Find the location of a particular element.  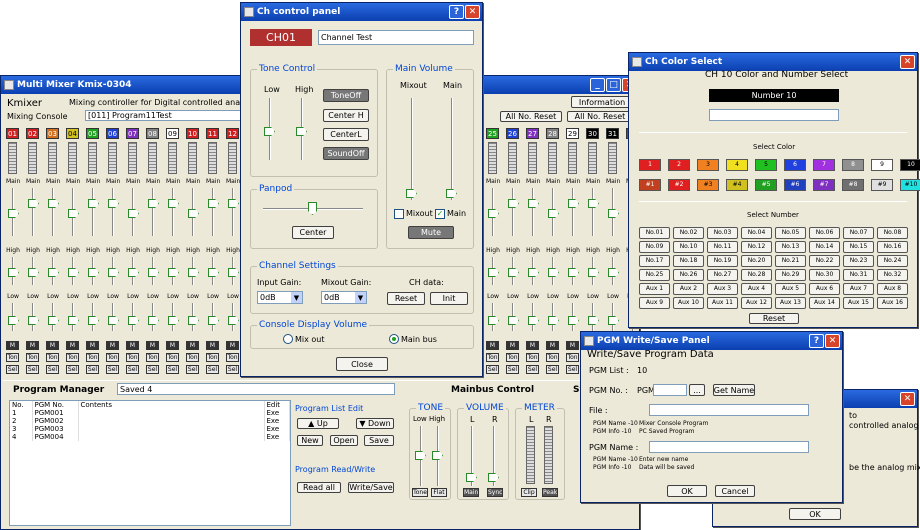

number-select-button: No.07 is located at coordinates (858, 233).